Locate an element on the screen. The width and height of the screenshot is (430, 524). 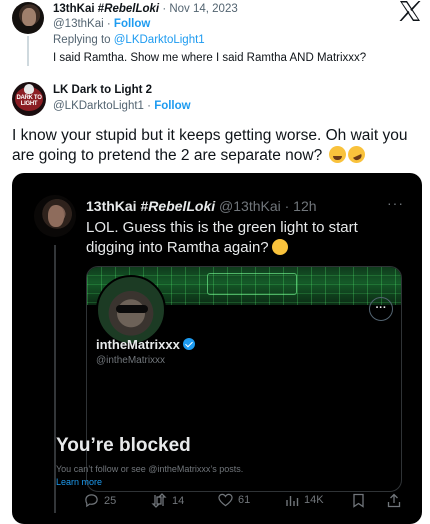
blocked-title: You’re blocked is located at coordinates (123, 445).